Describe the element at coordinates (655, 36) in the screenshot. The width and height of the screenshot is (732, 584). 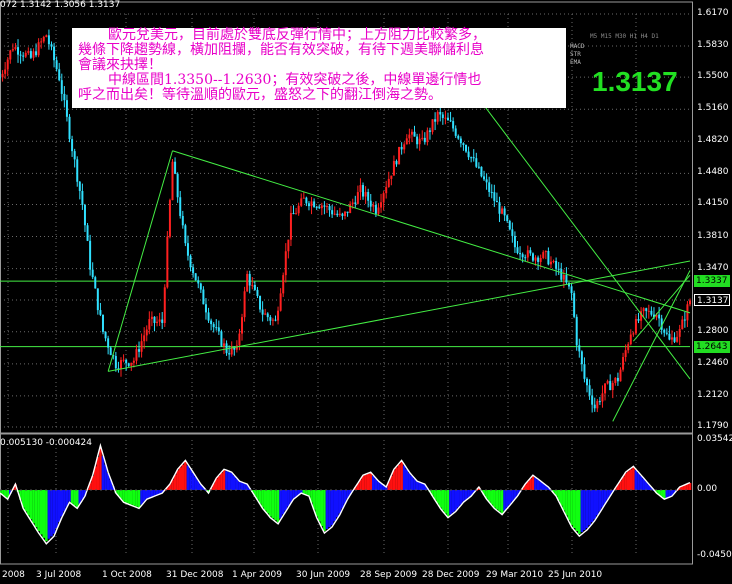
I see `timeframe-d1: D1` at that location.